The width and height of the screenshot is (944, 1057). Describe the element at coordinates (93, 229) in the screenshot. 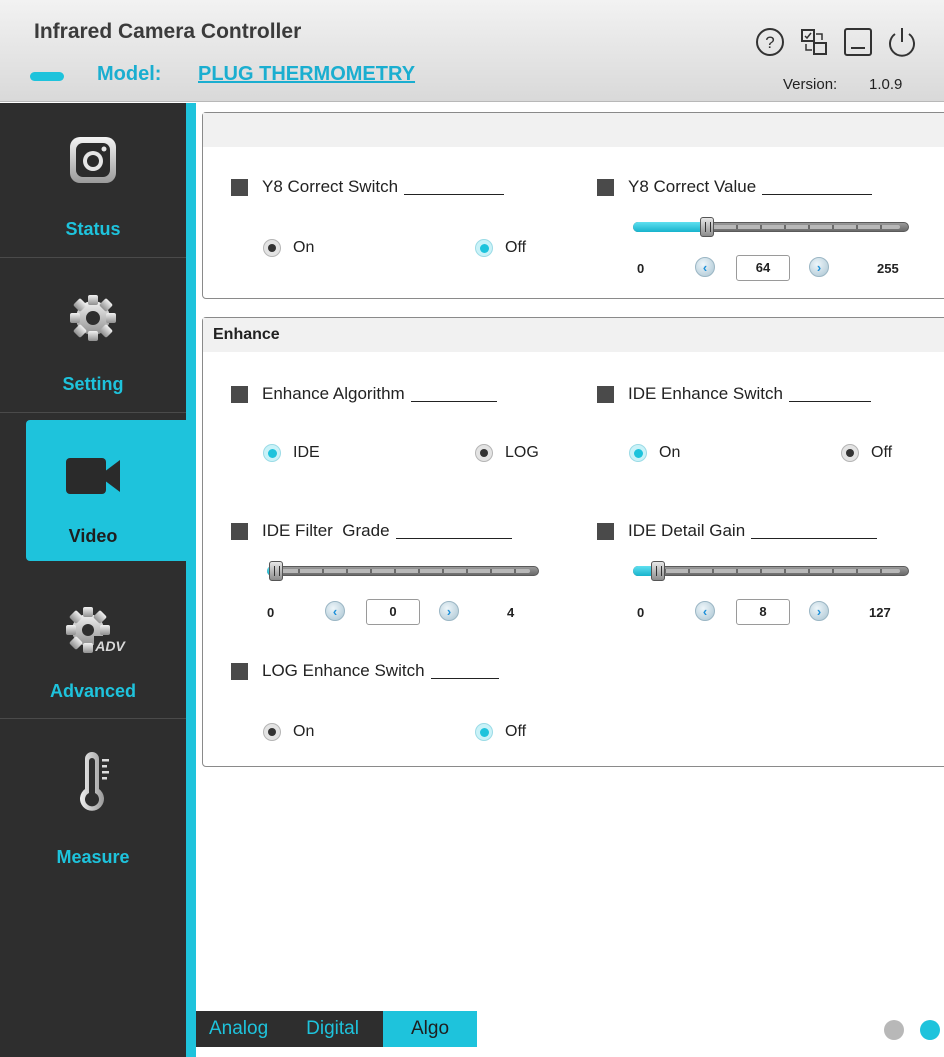

I see `sidebar-item-label: Status` at that location.